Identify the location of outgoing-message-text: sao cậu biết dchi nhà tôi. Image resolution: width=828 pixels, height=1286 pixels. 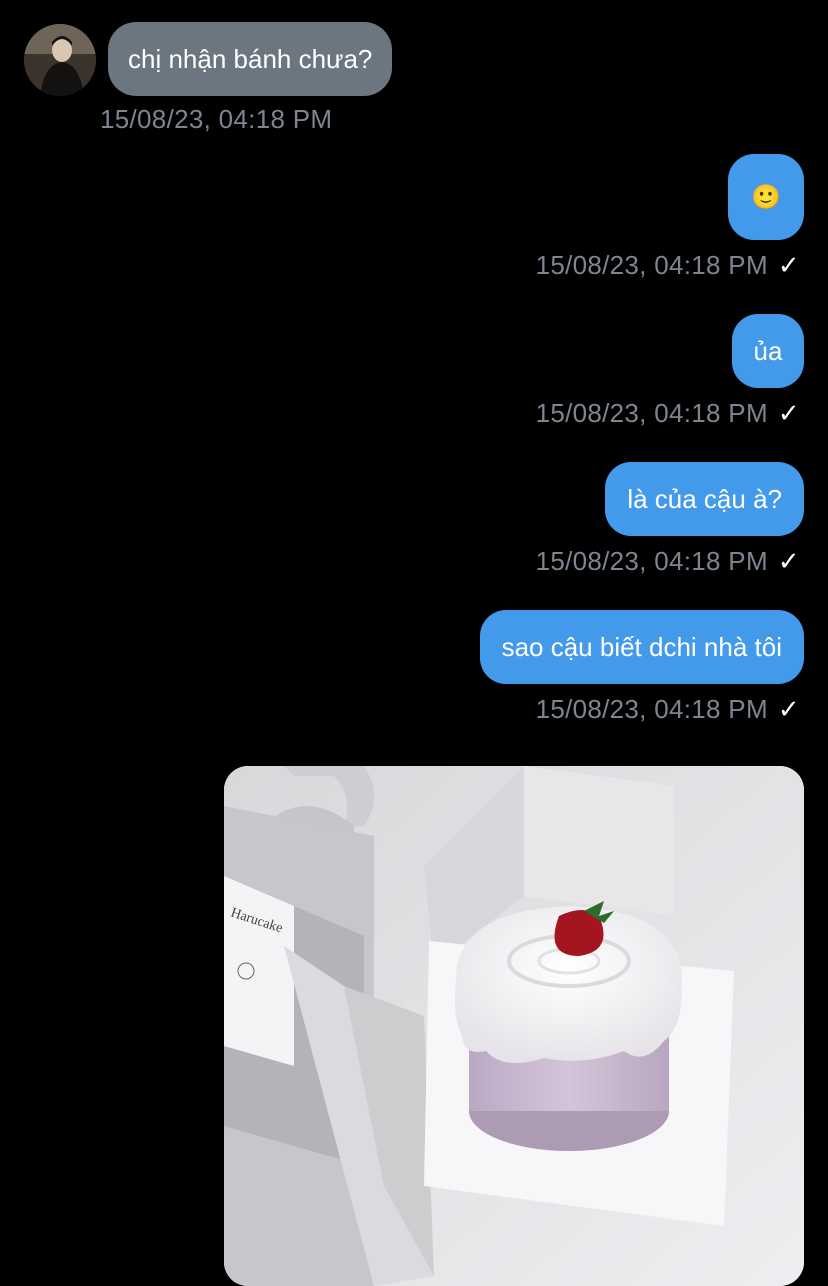
(641, 646).